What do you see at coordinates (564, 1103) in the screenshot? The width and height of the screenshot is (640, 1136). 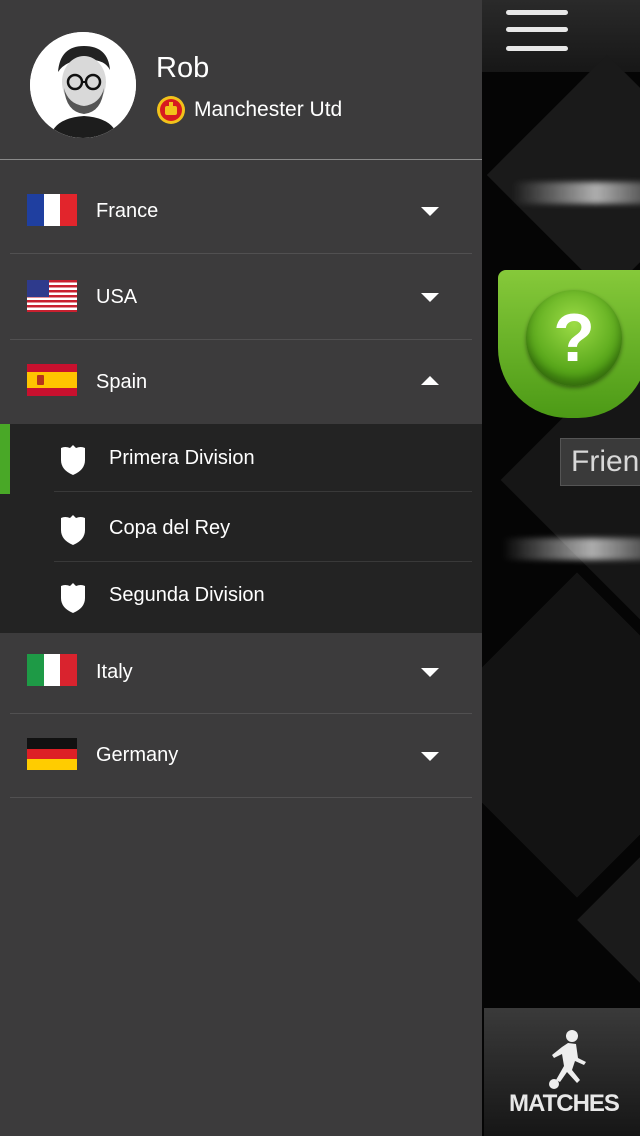 I see `matches-tab-label: MATCHES` at bounding box center [564, 1103].